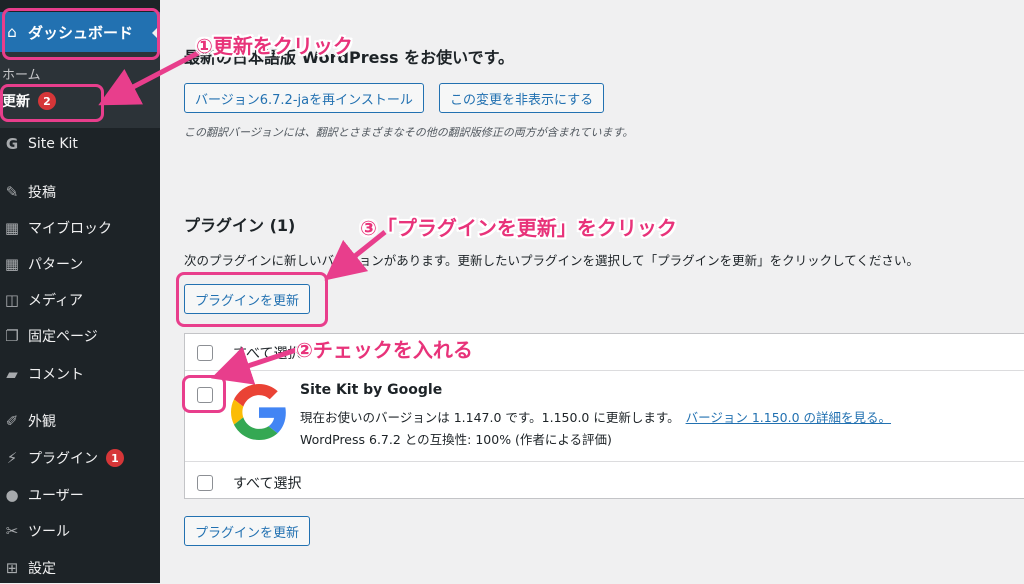 Image resolution: width=1024 pixels, height=584 pixels. What do you see at coordinates (80, 568) in the screenshot?
I see `sidebar-item-settings: ⊞ 設定` at bounding box center [80, 568].